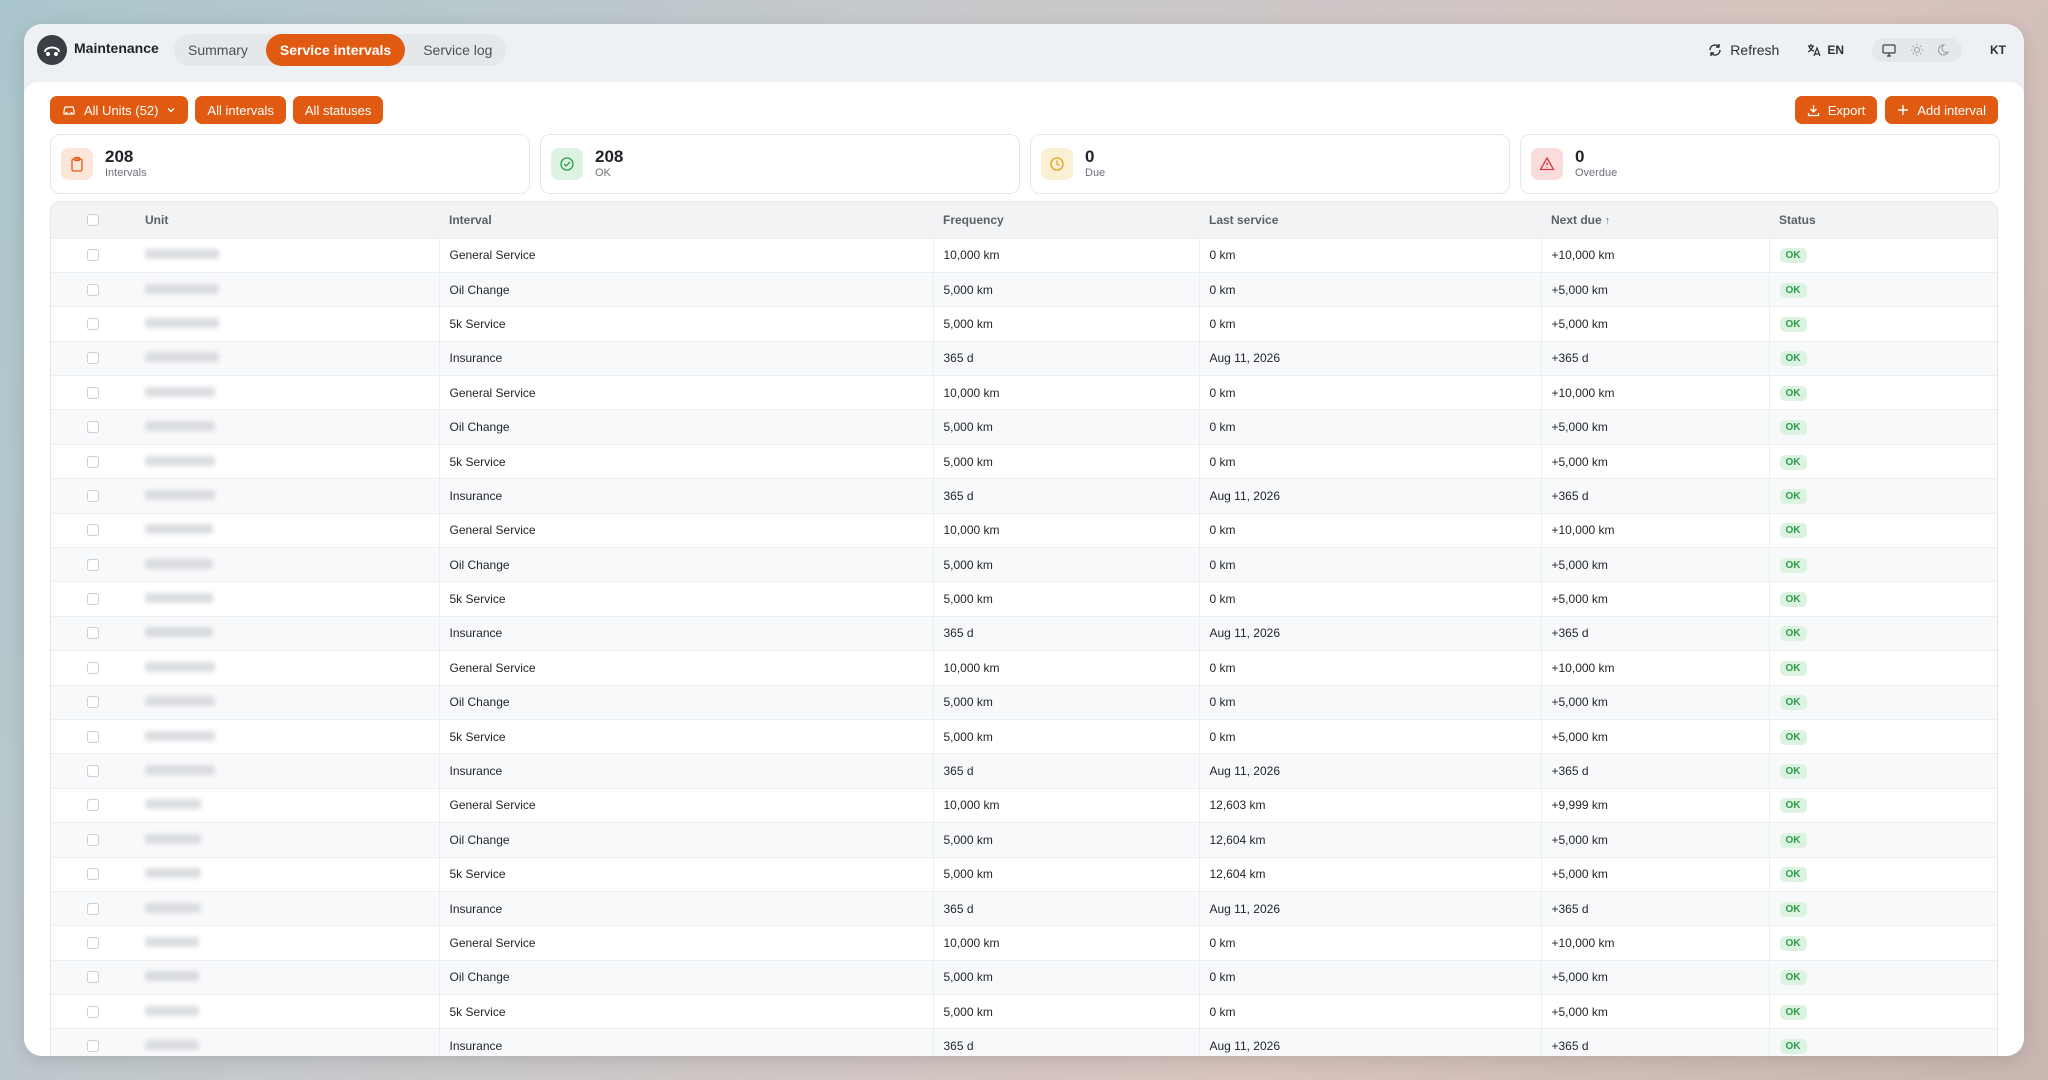 The width and height of the screenshot is (2048, 1080). What do you see at coordinates (1998, 50) in the screenshot?
I see `user-avatar: KT` at bounding box center [1998, 50].